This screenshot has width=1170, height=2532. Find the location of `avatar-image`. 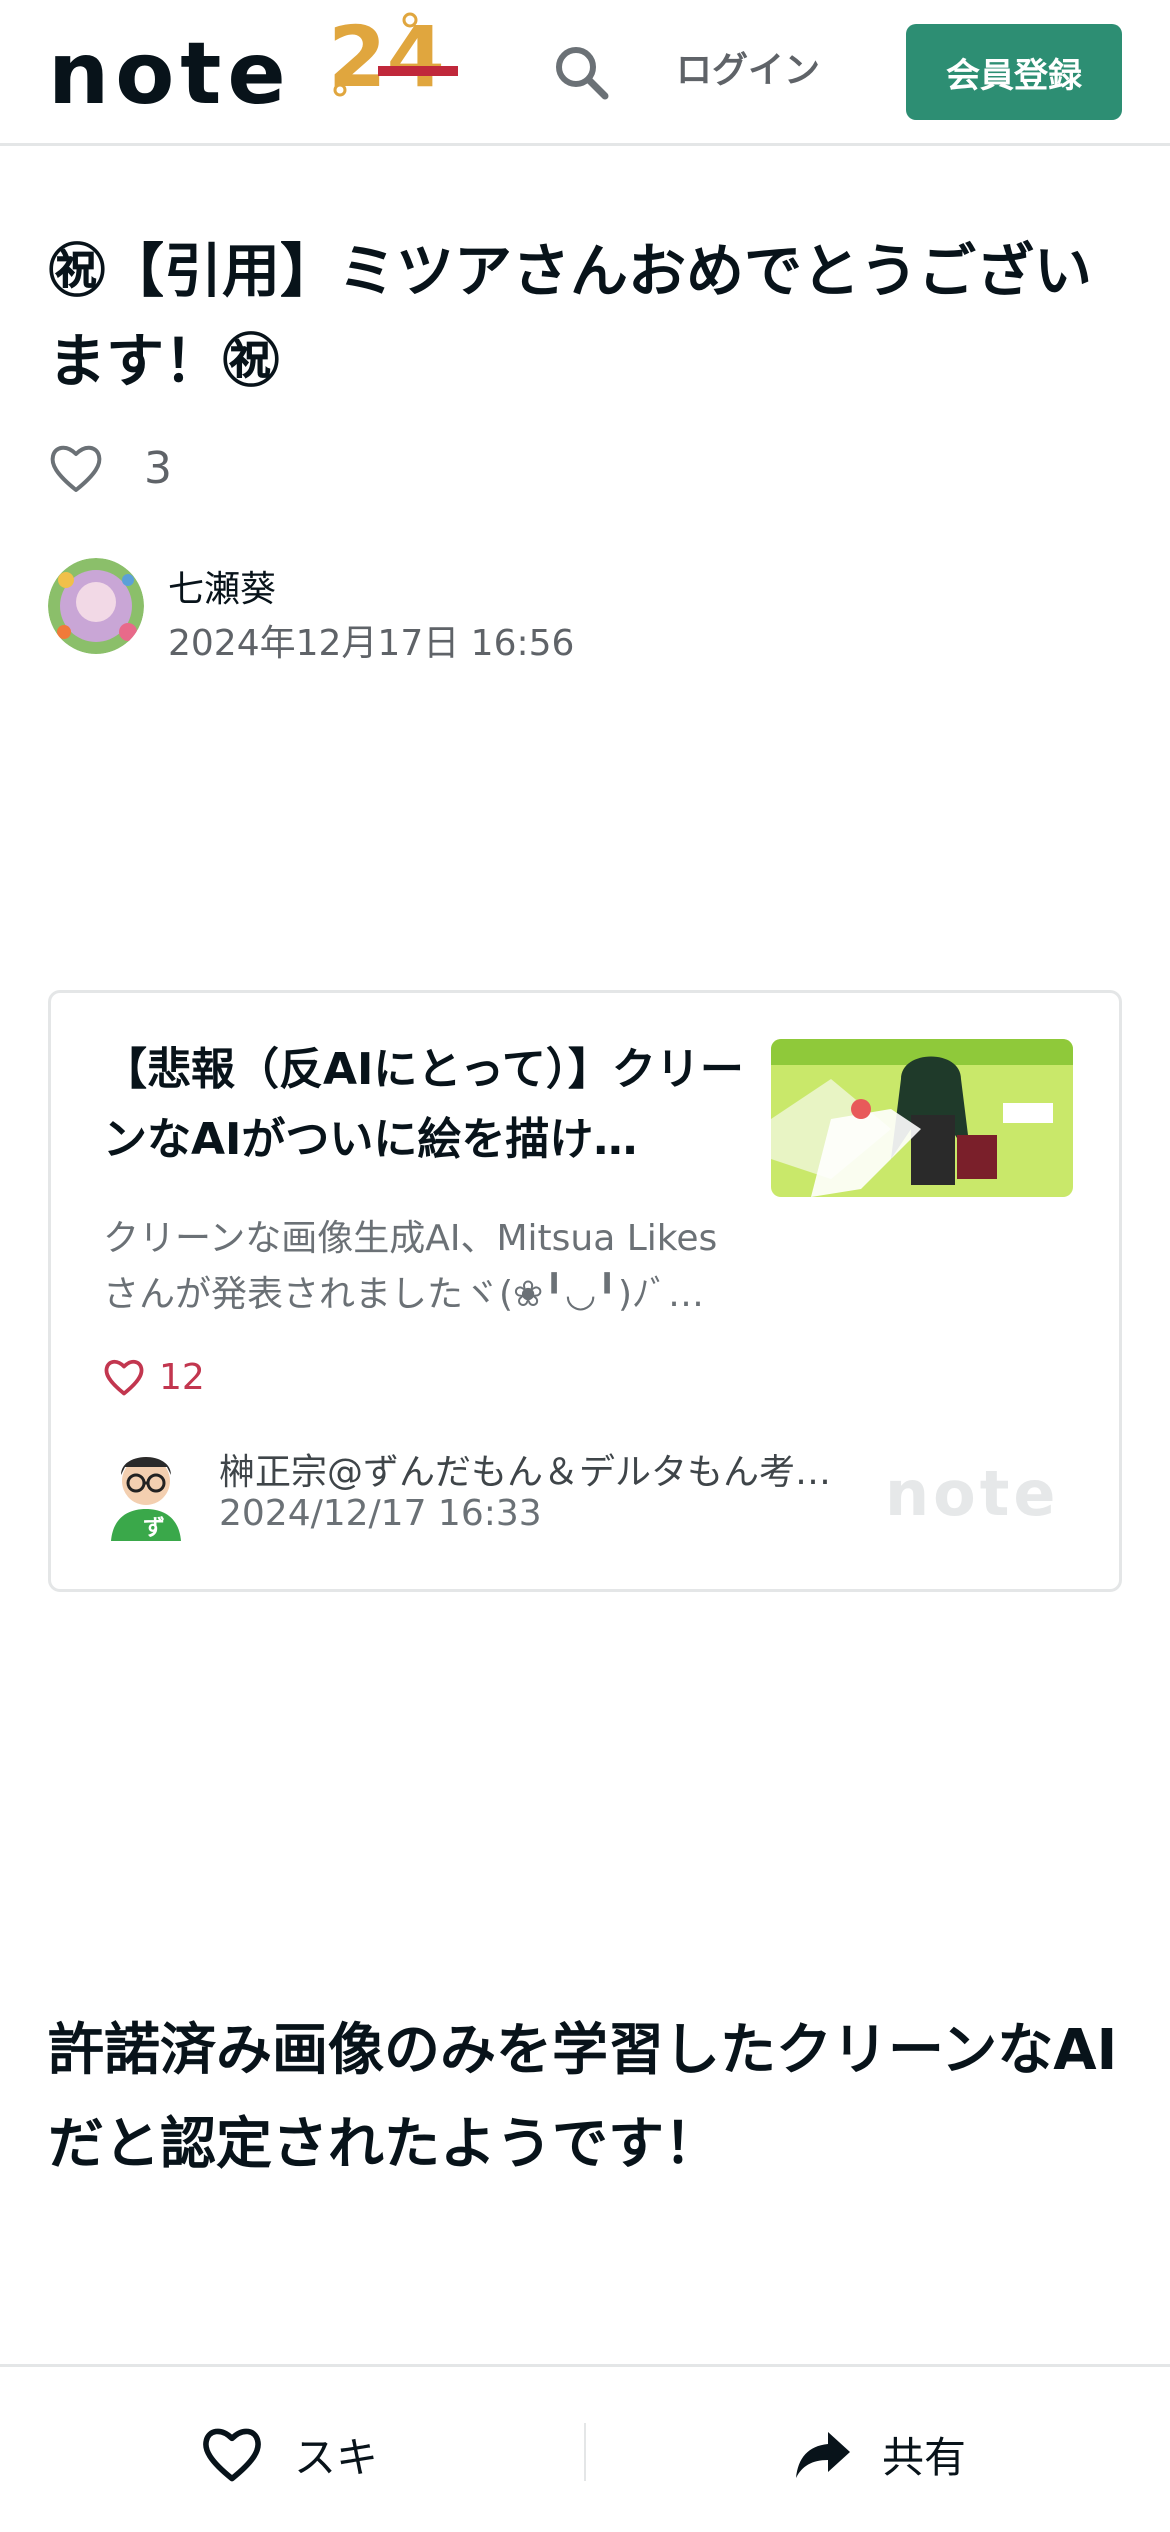

avatar-image is located at coordinates (96, 606).